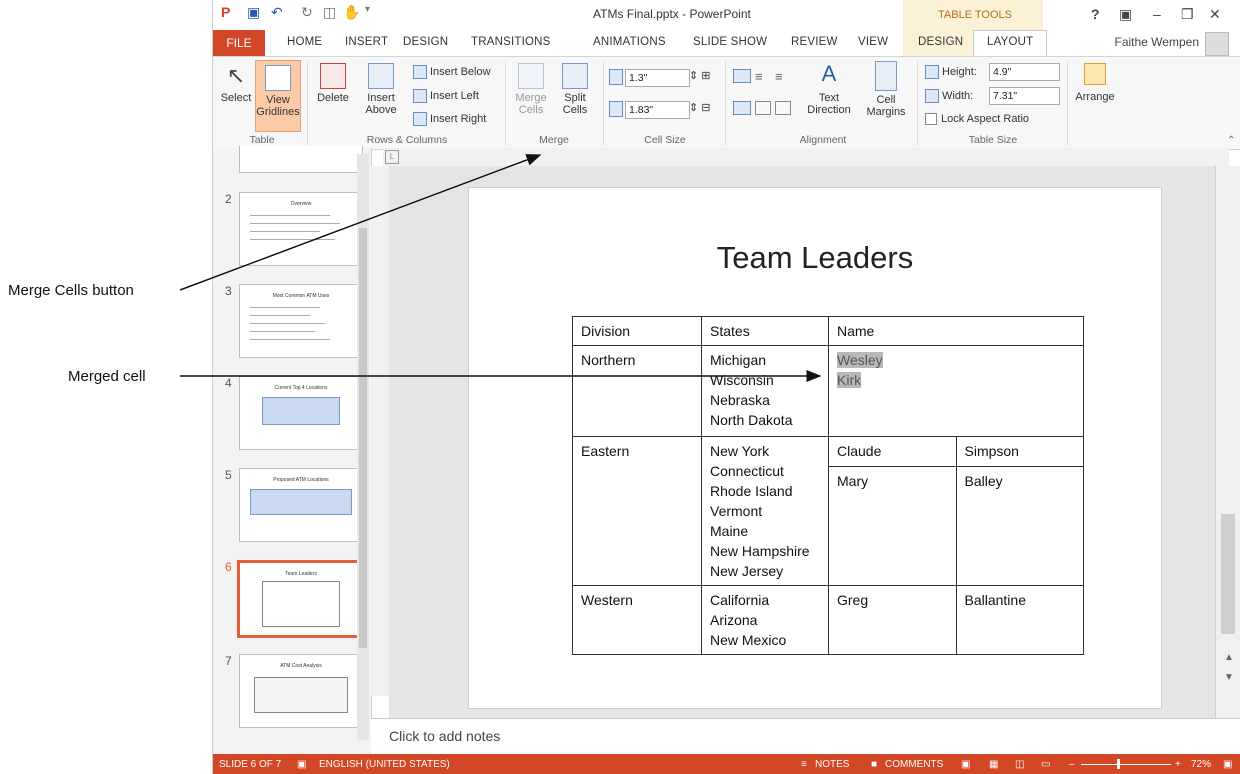 The height and width of the screenshot is (774, 1240). What do you see at coordinates (1217, 44) in the screenshot?
I see `avatar` at bounding box center [1217, 44].